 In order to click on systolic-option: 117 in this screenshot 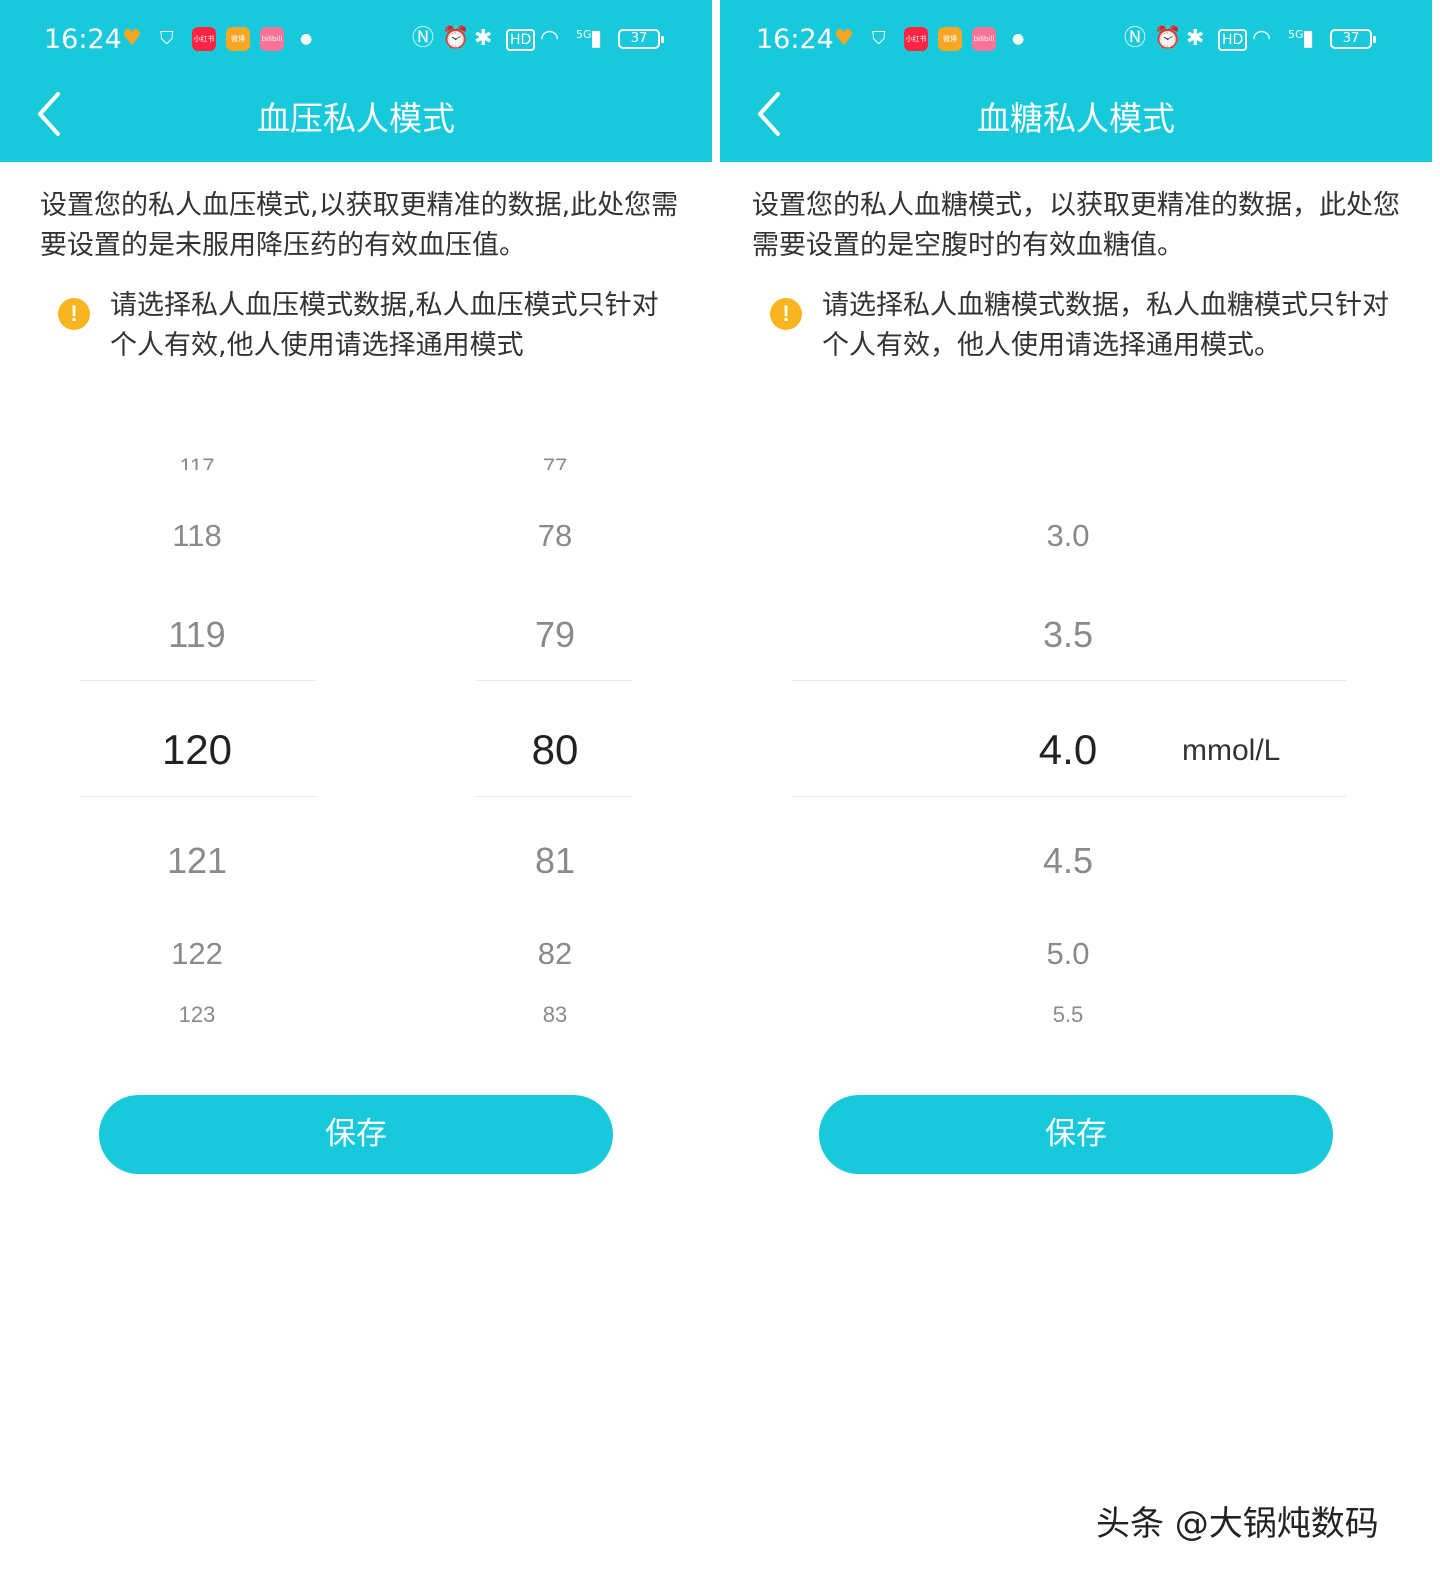, I will do `click(197, 463)`.